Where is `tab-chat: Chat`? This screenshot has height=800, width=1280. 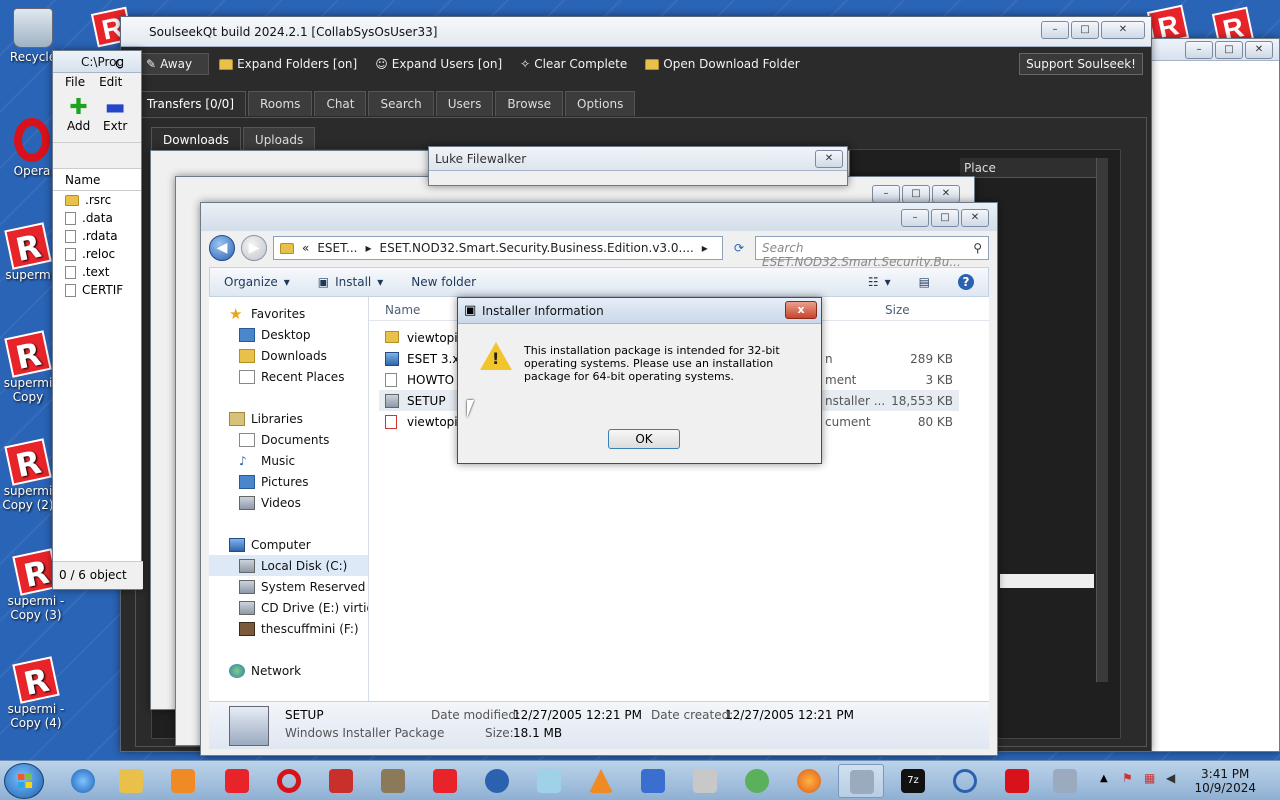
tab-chat: Chat is located at coordinates (340, 103).